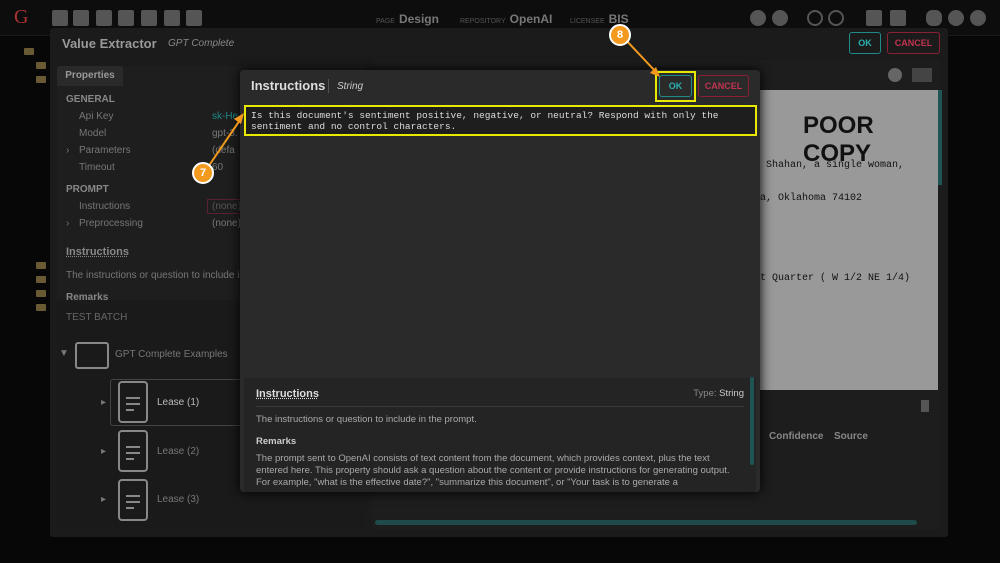 The width and height of the screenshot is (1000, 563). What do you see at coordinates (432, 104) in the screenshot?
I see `callout-arrows` at bounding box center [432, 104].